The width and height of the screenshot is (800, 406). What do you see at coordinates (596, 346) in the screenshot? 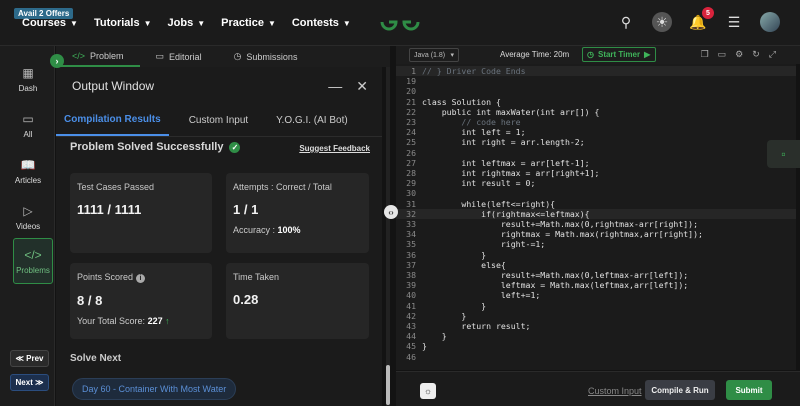
I see `code-line: 45}` at bounding box center [596, 346].